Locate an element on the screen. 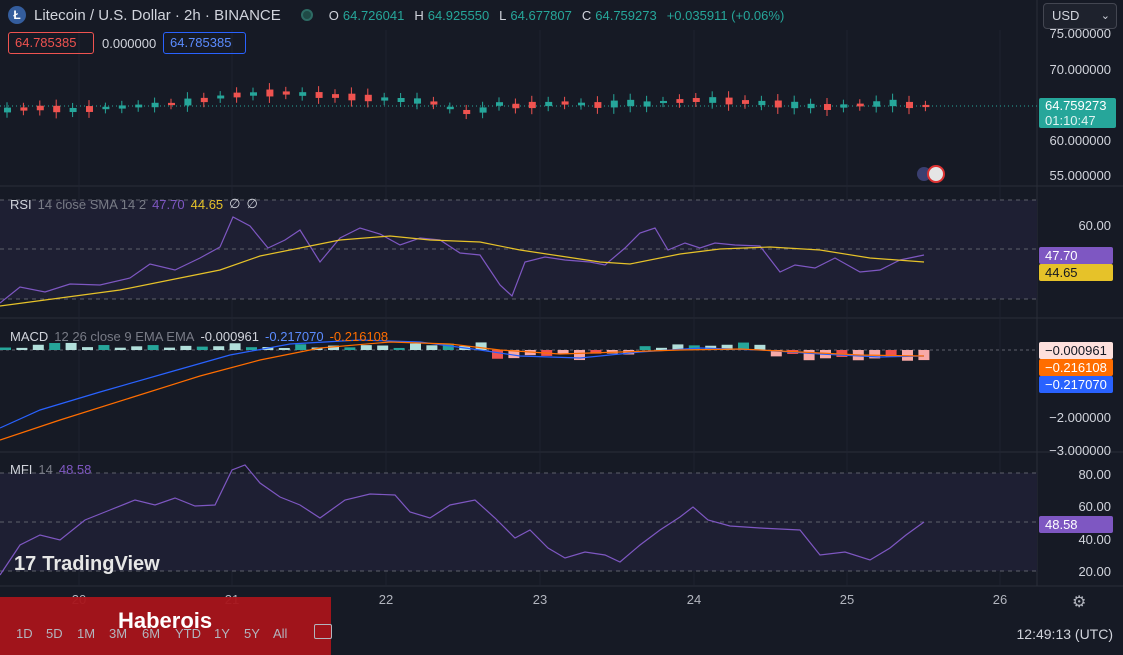  macd-hist-value: -0.000961 is located at coordinates (230, 336).